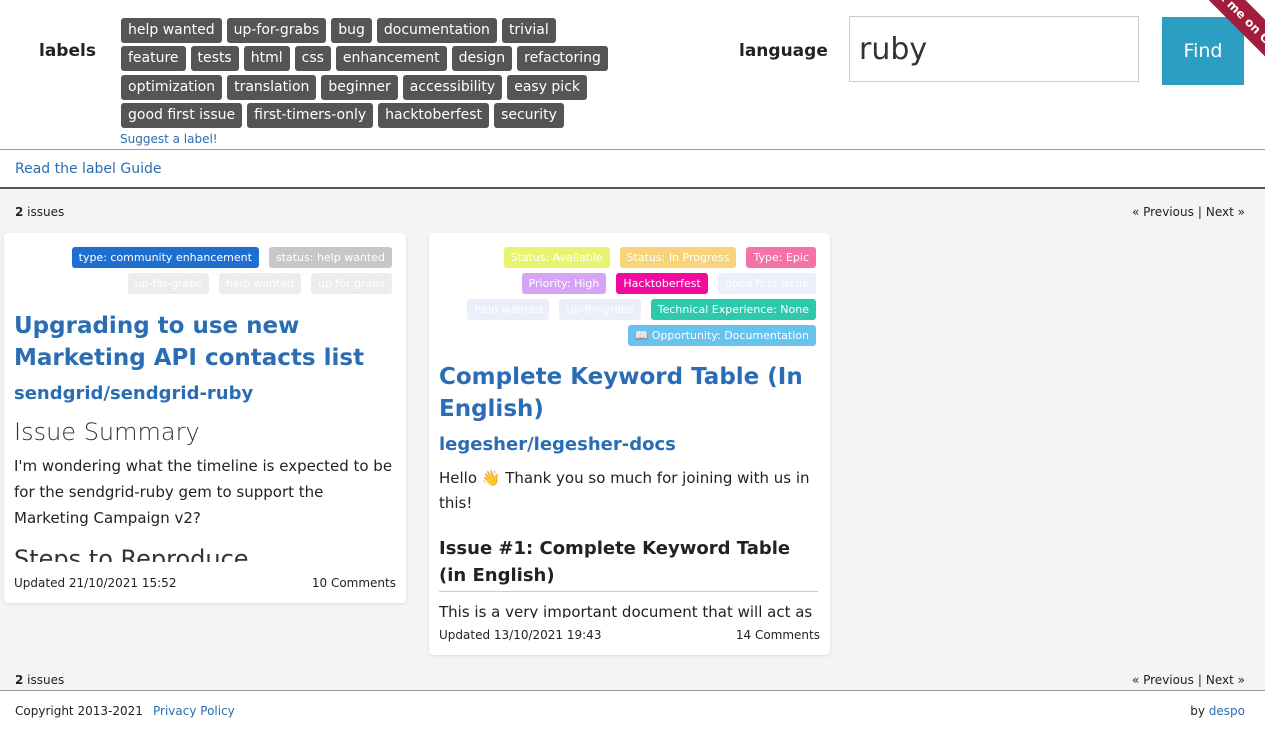  I want to click on language-title: language, so click(783, 51).